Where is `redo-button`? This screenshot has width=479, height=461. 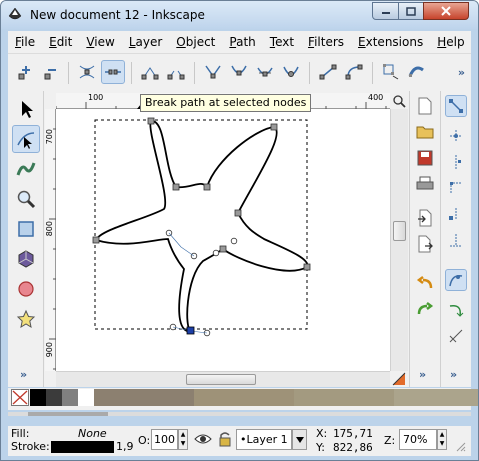 redo-button is located at coordinates (425, 310).